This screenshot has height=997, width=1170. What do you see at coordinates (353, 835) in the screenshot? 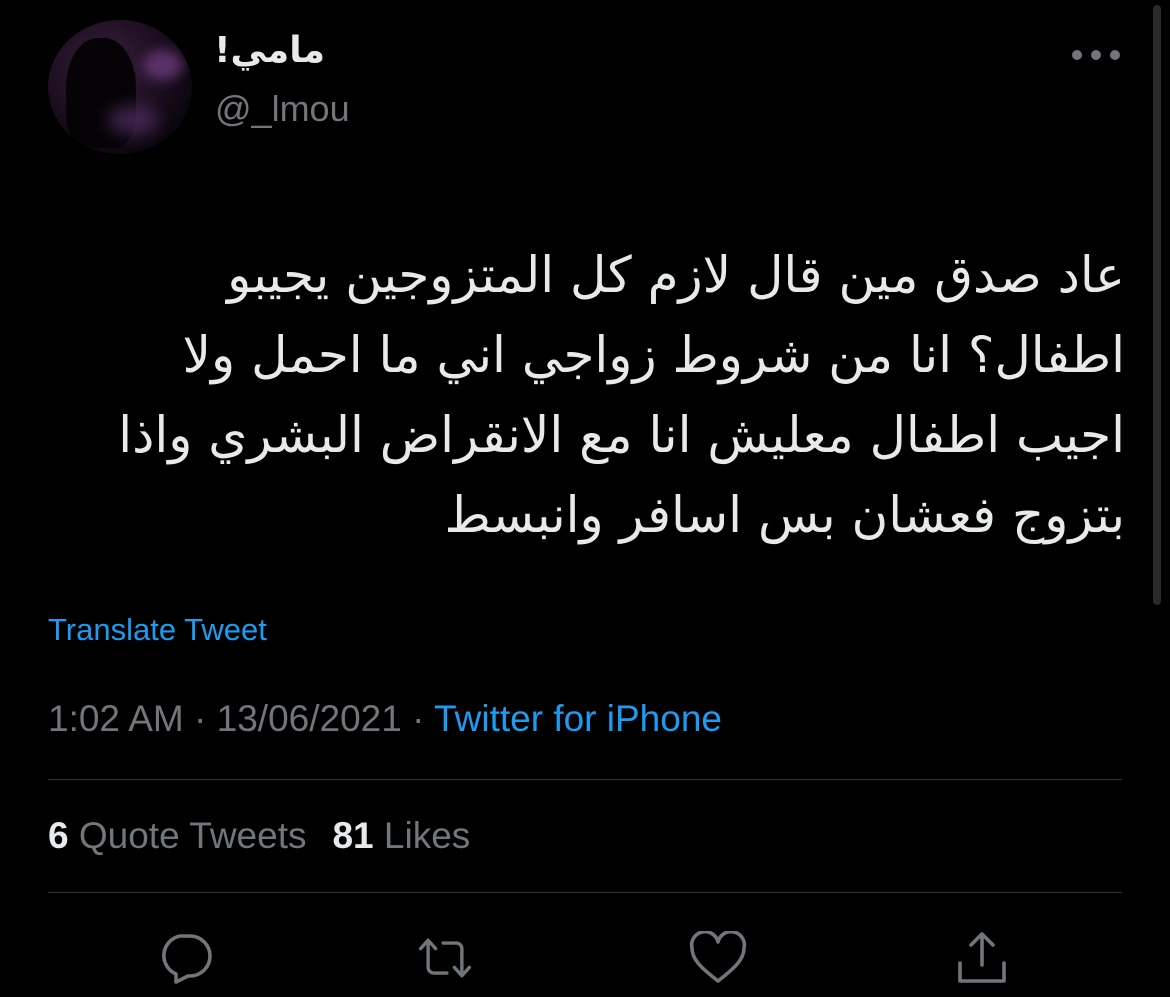
I see `like-count: 81` at bounding box center [353, 835].